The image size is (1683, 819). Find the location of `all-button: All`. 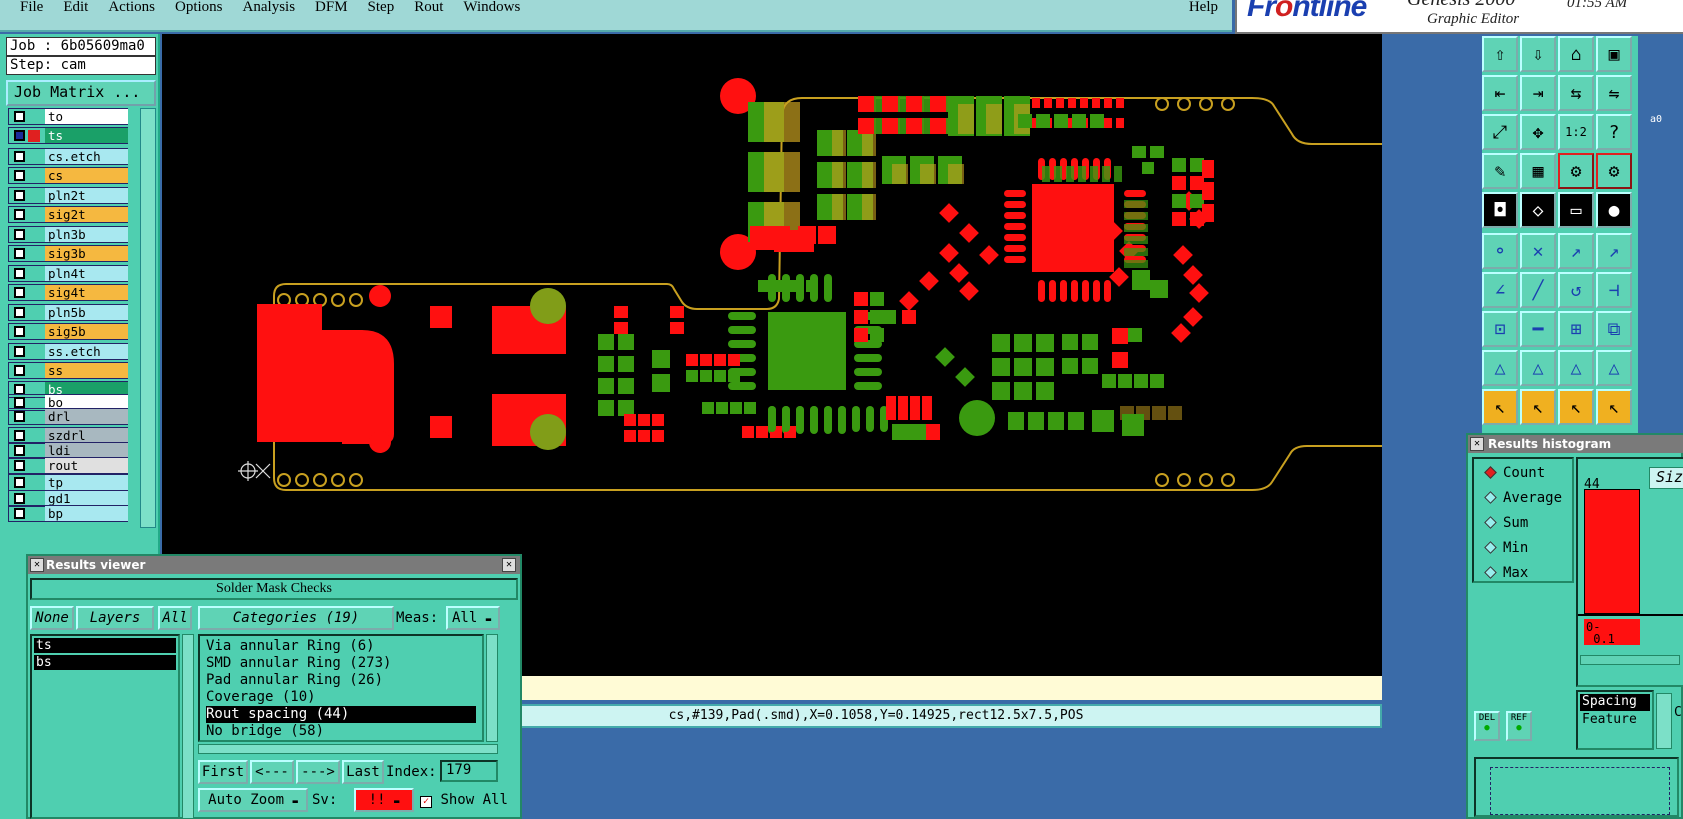

all-button: All is located at coordinates (175, 618).